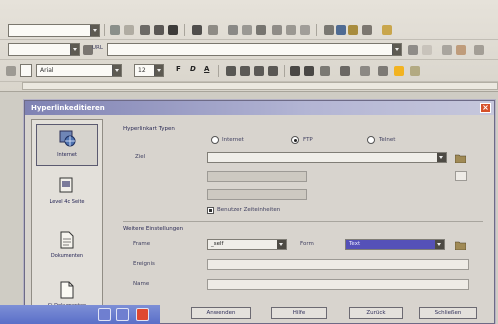  Describe the element at coordinates (213, 30) in the screenshot. I see `preview-icon` at that location.